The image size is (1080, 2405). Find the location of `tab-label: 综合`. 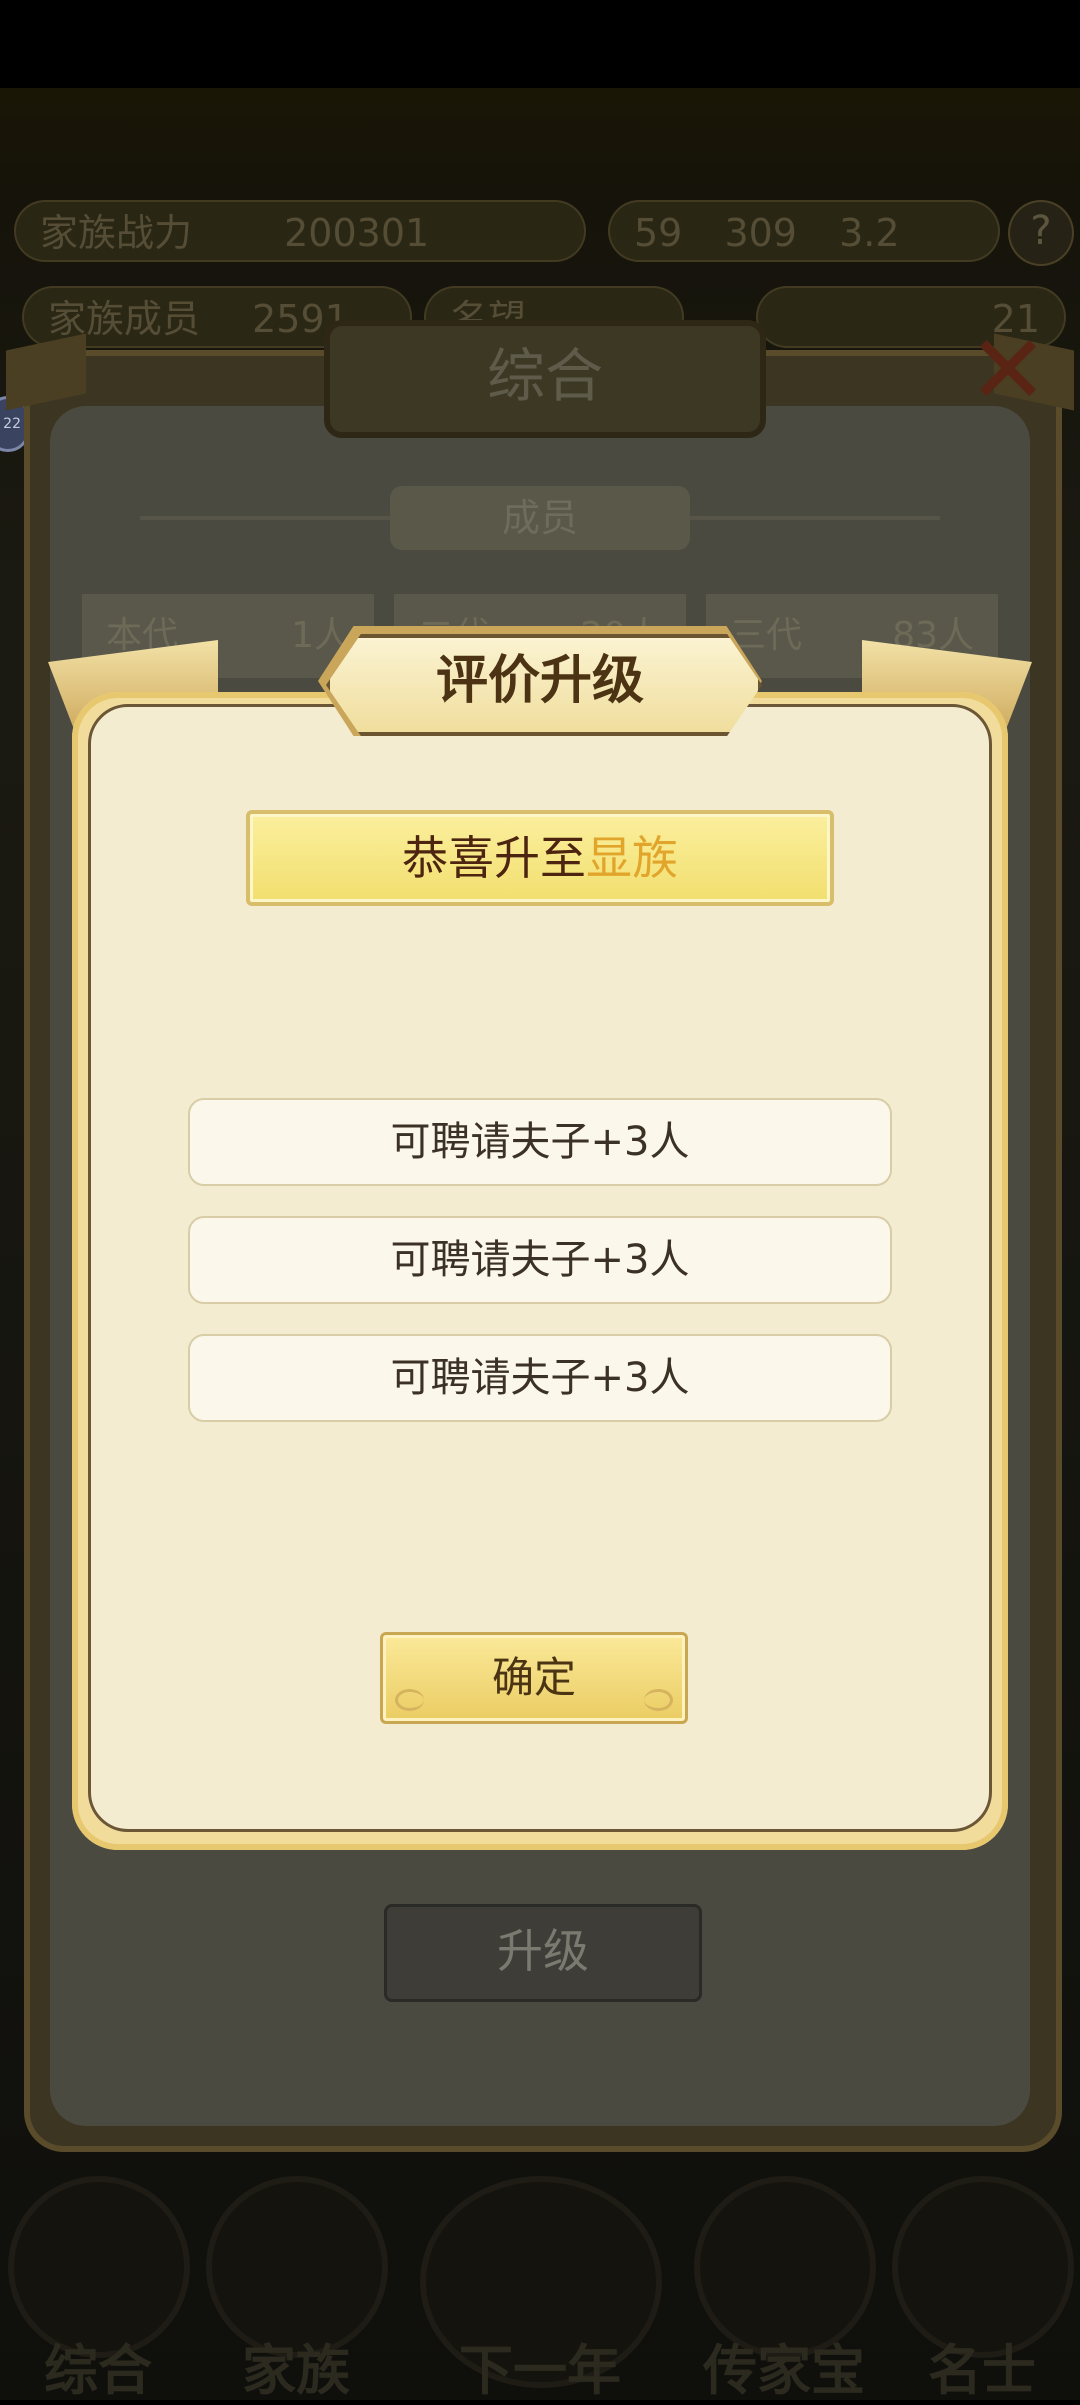

tab-label: 综合 is located at coordinates (98, 2370).